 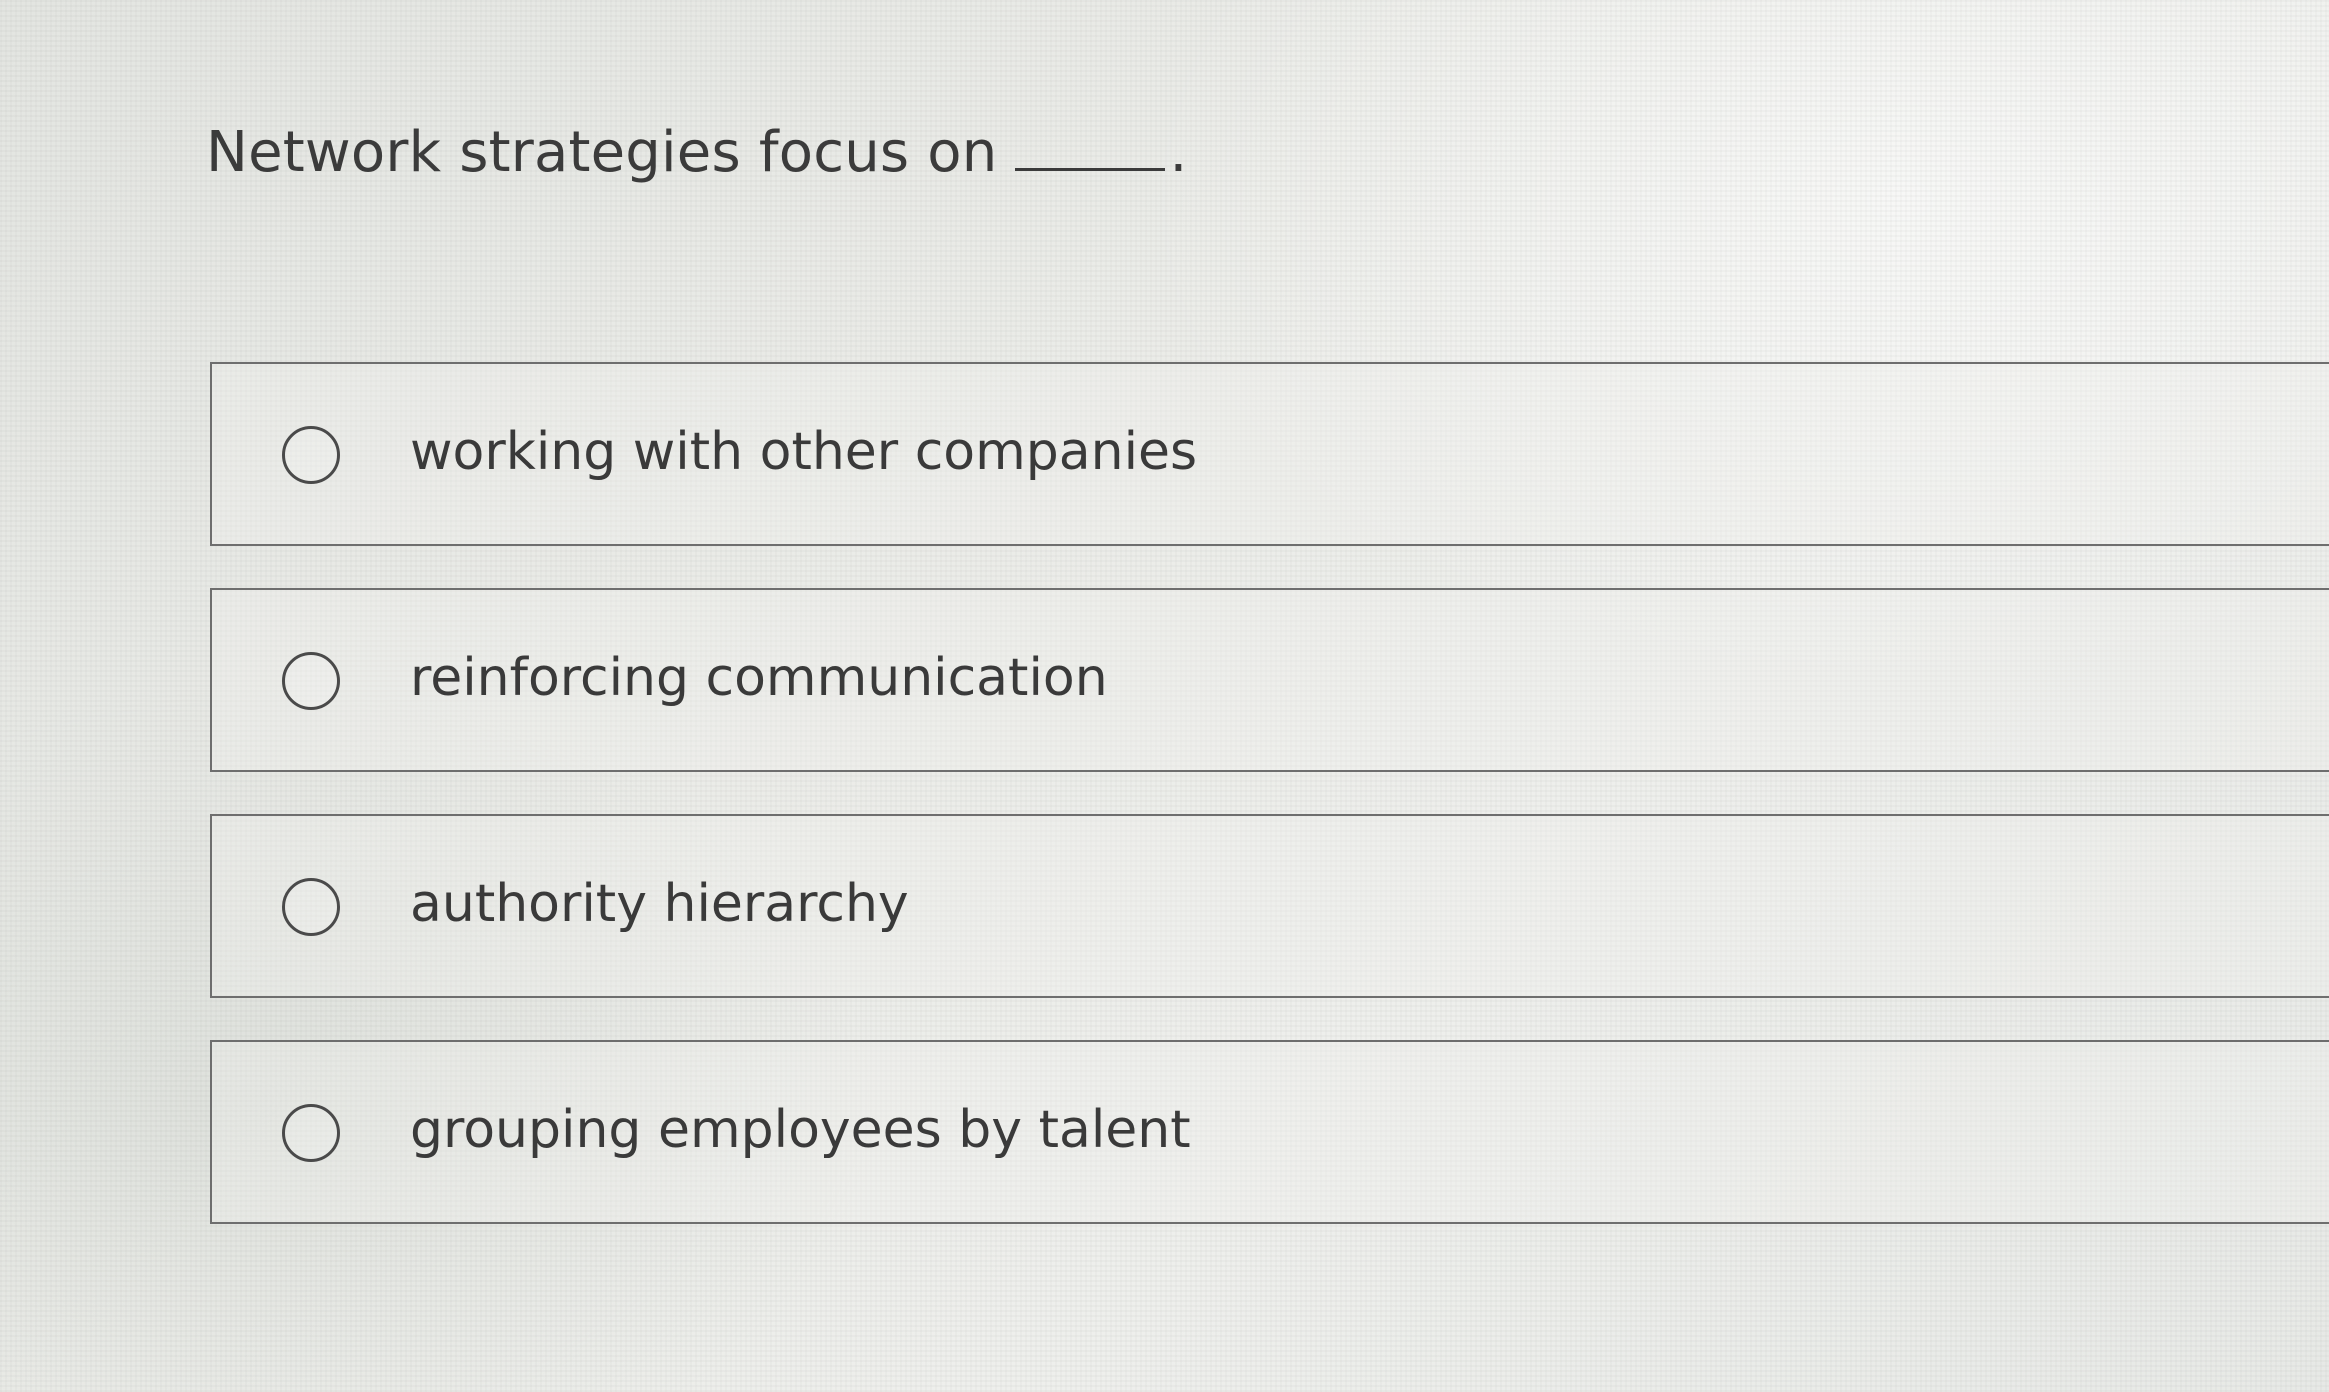 What do you see at coordinates (602, 152) in the screenshot?
I see `question-prompt: Network strategies focus on` at bounding box center [602, 152].